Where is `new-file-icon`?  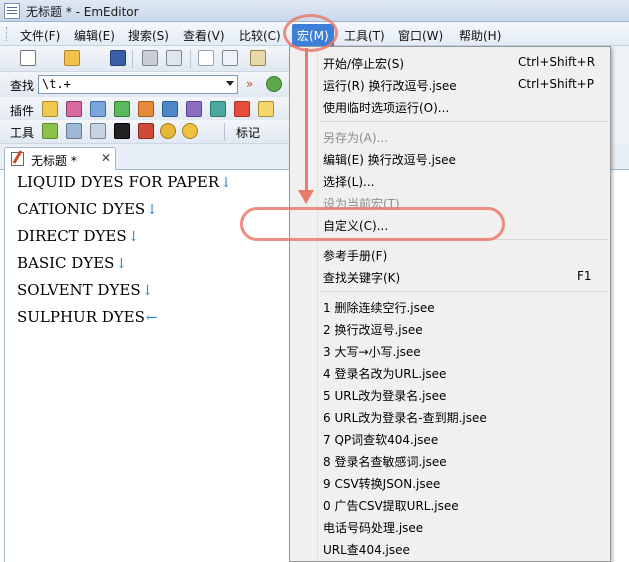 new-file-icon is located at coordinates (28, 58).